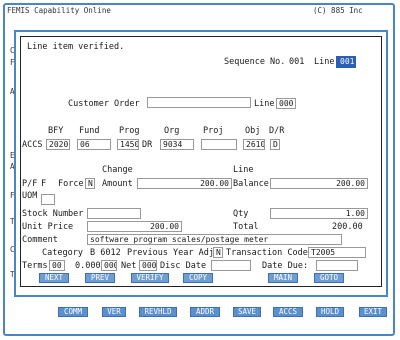 Image resolution: width=400 pixels, height=340 pixels. Describe the element at coordinates (56, 131) in the screenshot. I see `bfy-header: BFY` at that location.